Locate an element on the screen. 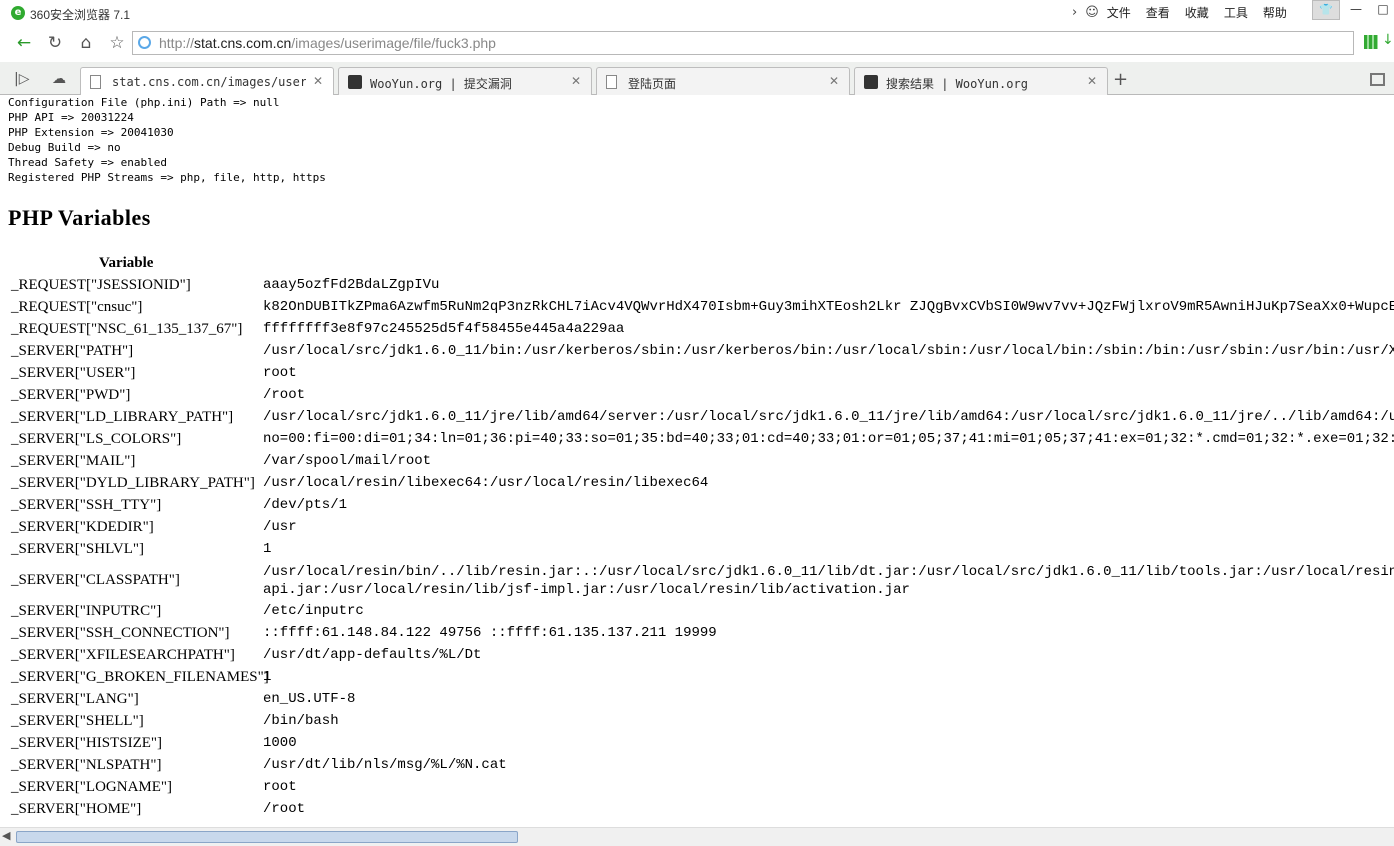 This screenshot has height=846, width=1394. user-icon: ☺ is located at coordinates (1092, 12).